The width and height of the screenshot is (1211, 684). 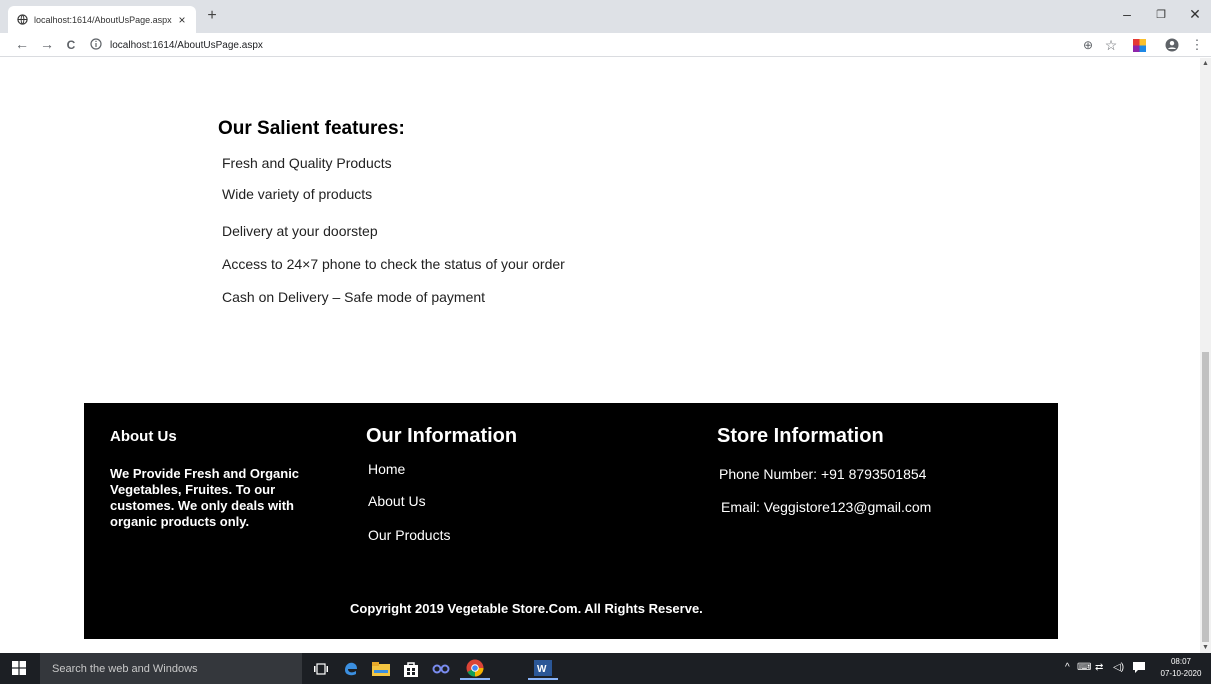 What do you see at coordinates (1197, 45) in the screenshot?
I see `menu-icon: ⋮` at bounding box center [1197, 45].